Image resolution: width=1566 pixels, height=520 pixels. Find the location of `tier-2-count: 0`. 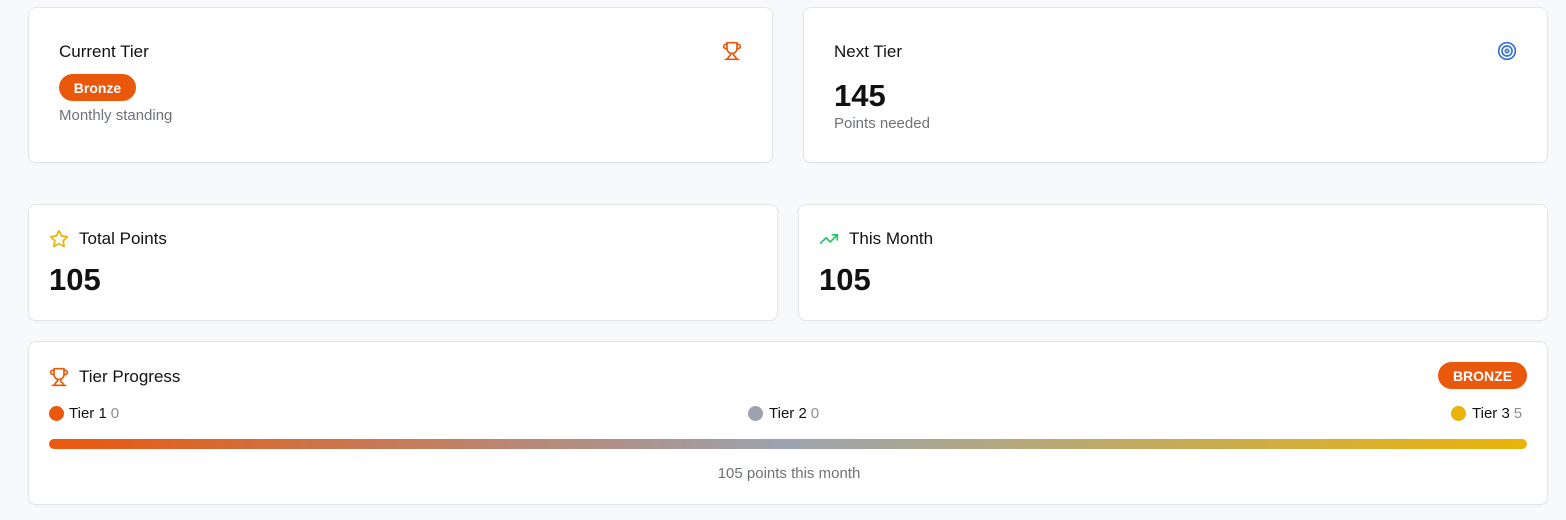

tier-2-count: 0 is located at coordinates (815, 413).